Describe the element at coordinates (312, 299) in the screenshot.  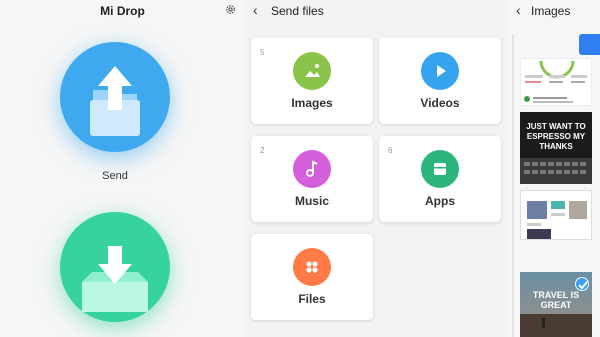
I see `category-label: Files` at that location.